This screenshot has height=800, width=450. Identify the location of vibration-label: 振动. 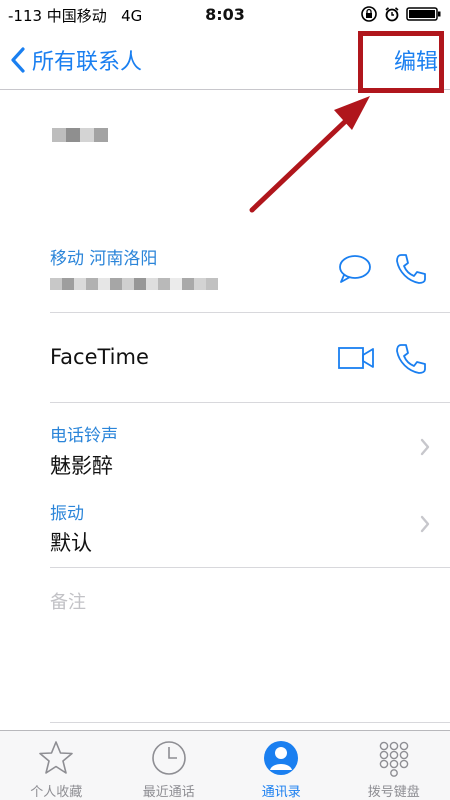
(67, 514).